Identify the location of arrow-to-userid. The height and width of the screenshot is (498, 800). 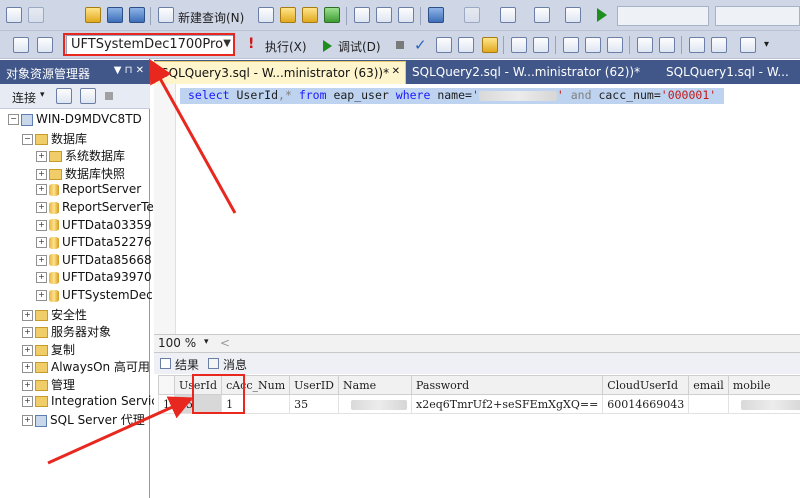
(120, 430).